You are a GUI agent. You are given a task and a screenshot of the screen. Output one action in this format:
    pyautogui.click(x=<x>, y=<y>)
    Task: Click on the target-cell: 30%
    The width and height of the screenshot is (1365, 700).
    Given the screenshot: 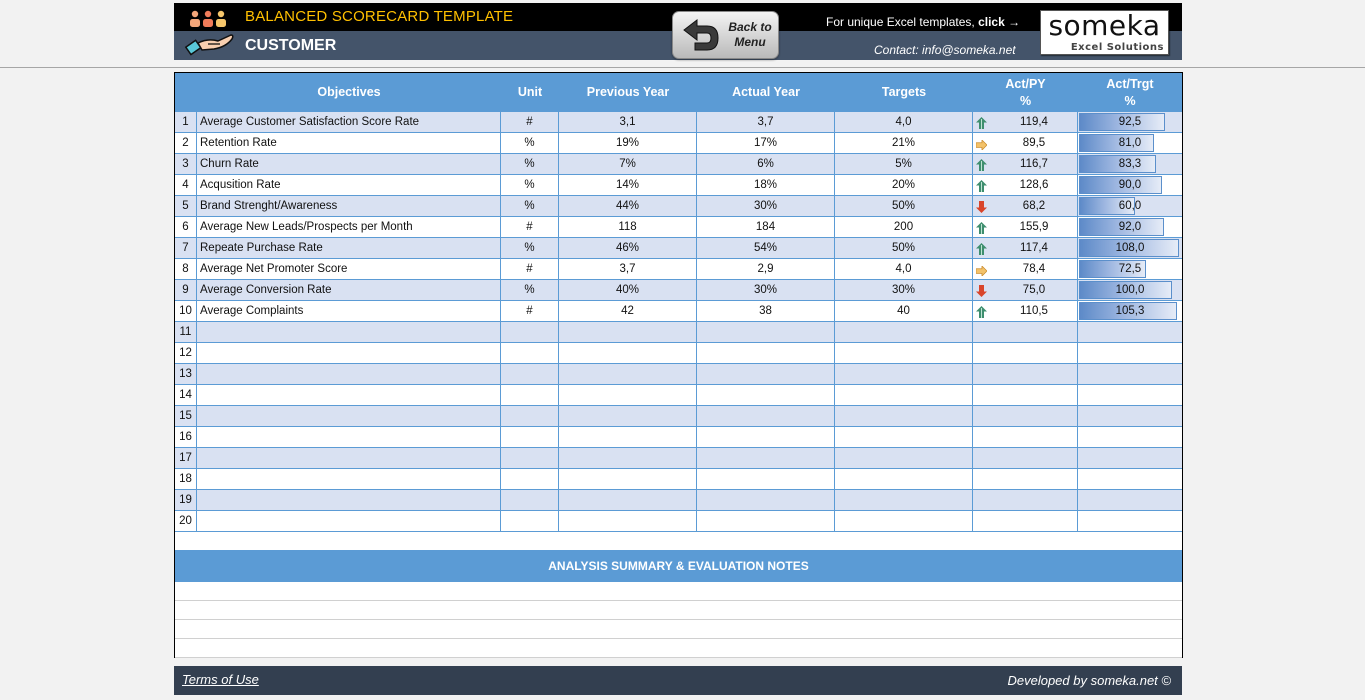 What is the action you would take?
    pyautogui.click(x=904, y=290)
    